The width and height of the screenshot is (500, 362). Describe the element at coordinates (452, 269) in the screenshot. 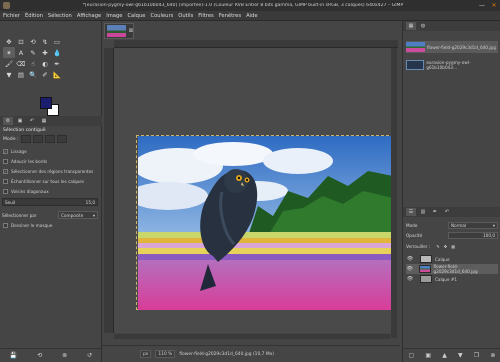

I see `layer-row: 👁 flower-field-g2029c3d1d_640.jpg` at that location.